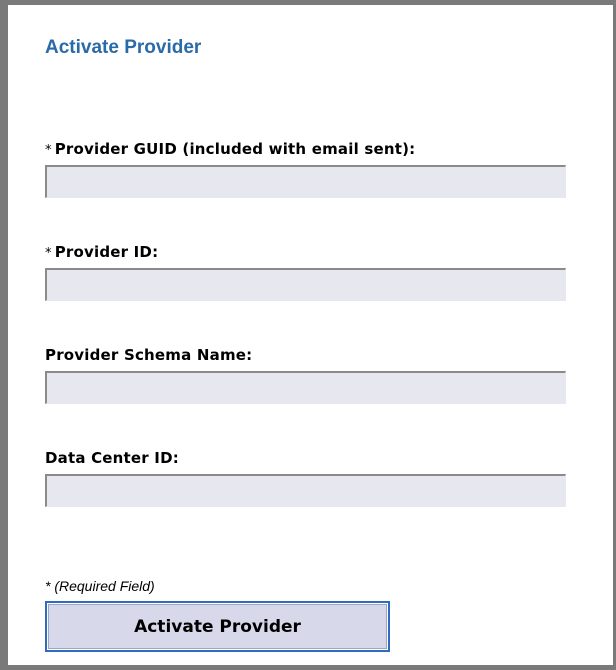 The height and width of the screenshot is (670, 616). I want to click on provider-schema-name-label-text: Provider Schema Name:, so click(149, 355).